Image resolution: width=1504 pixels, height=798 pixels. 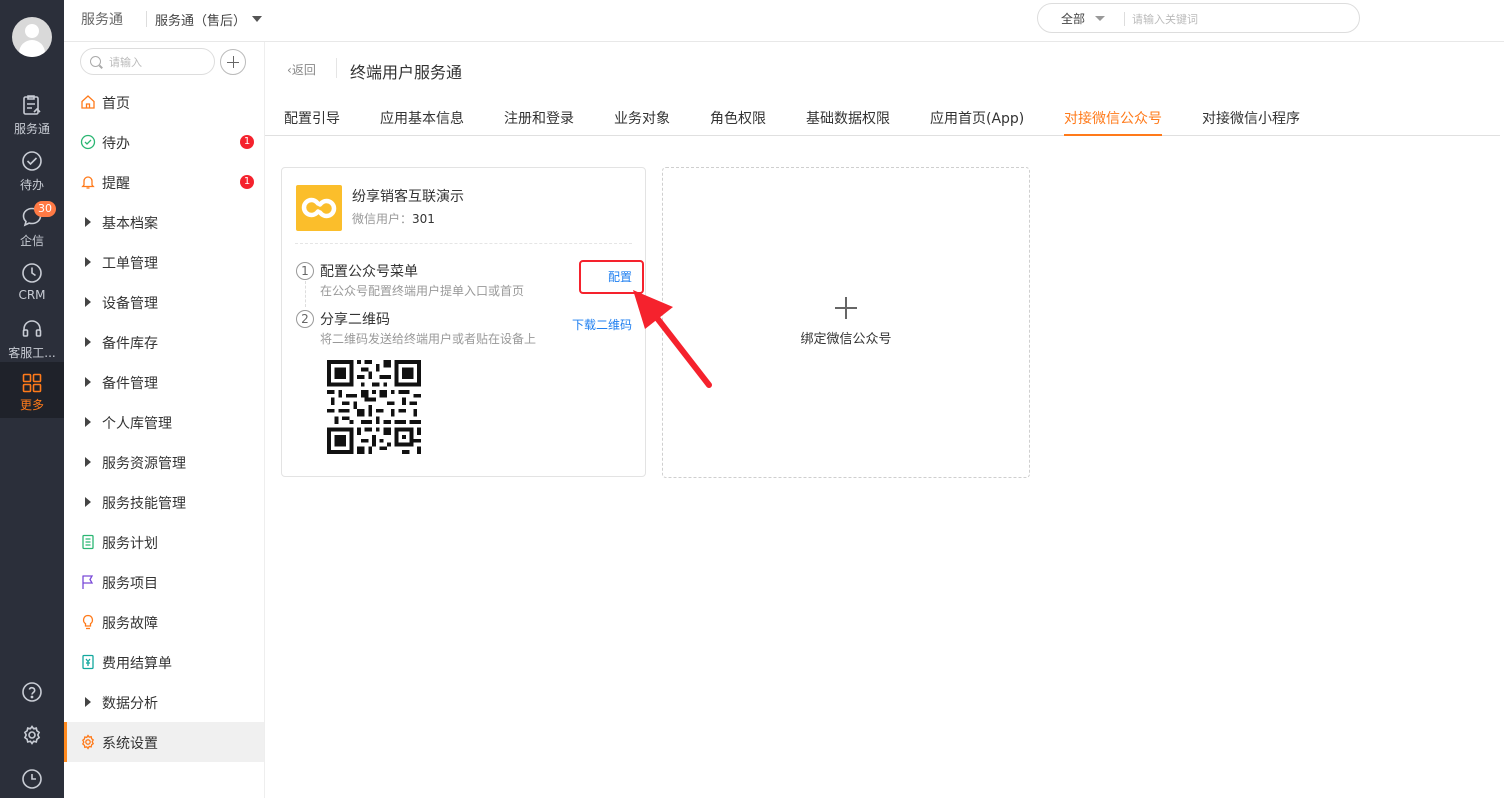 I want to click on sidebar-search-input, so click(x=159, y=62).